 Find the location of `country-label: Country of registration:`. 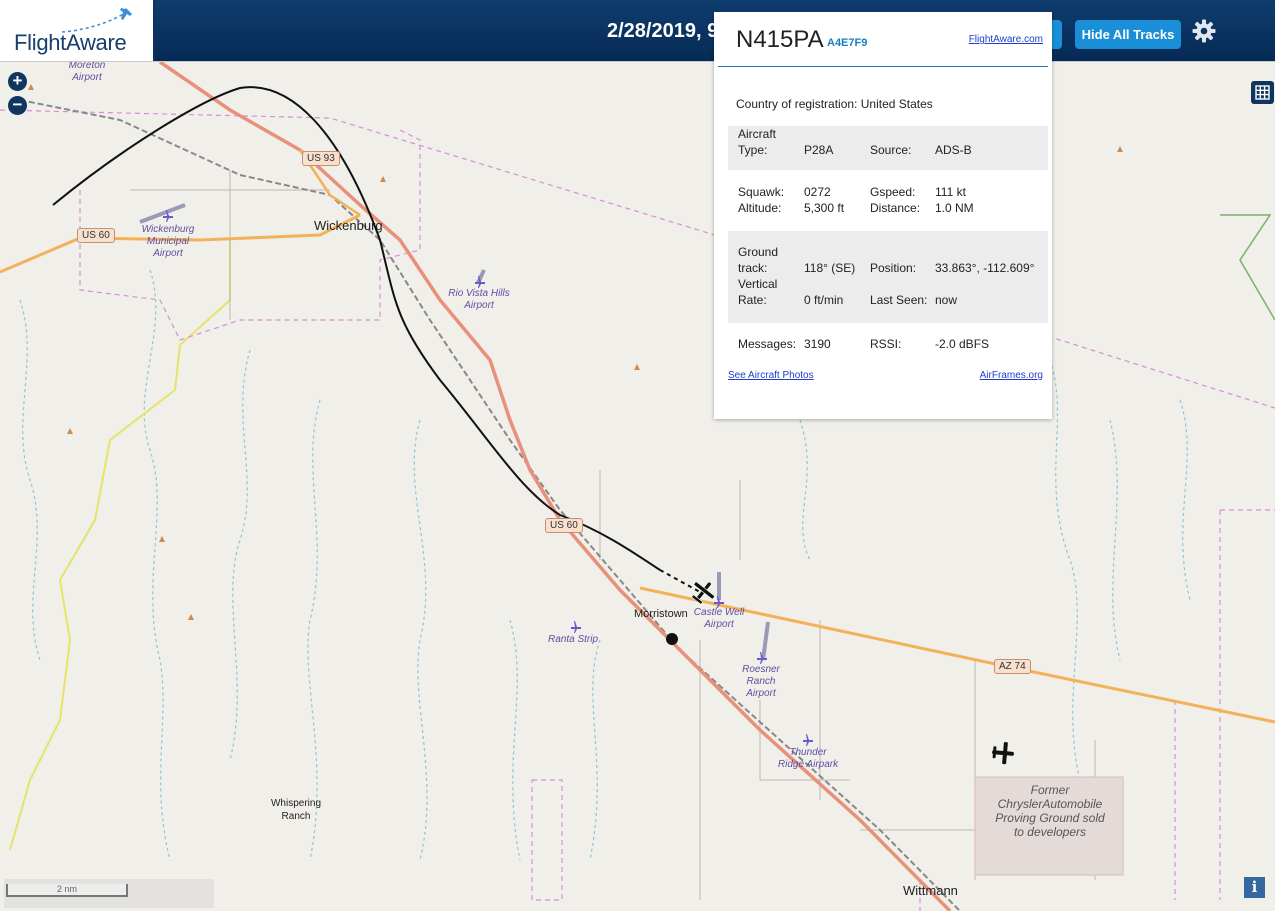

country-label: Country of registration: is located at coordinates (797, 104).